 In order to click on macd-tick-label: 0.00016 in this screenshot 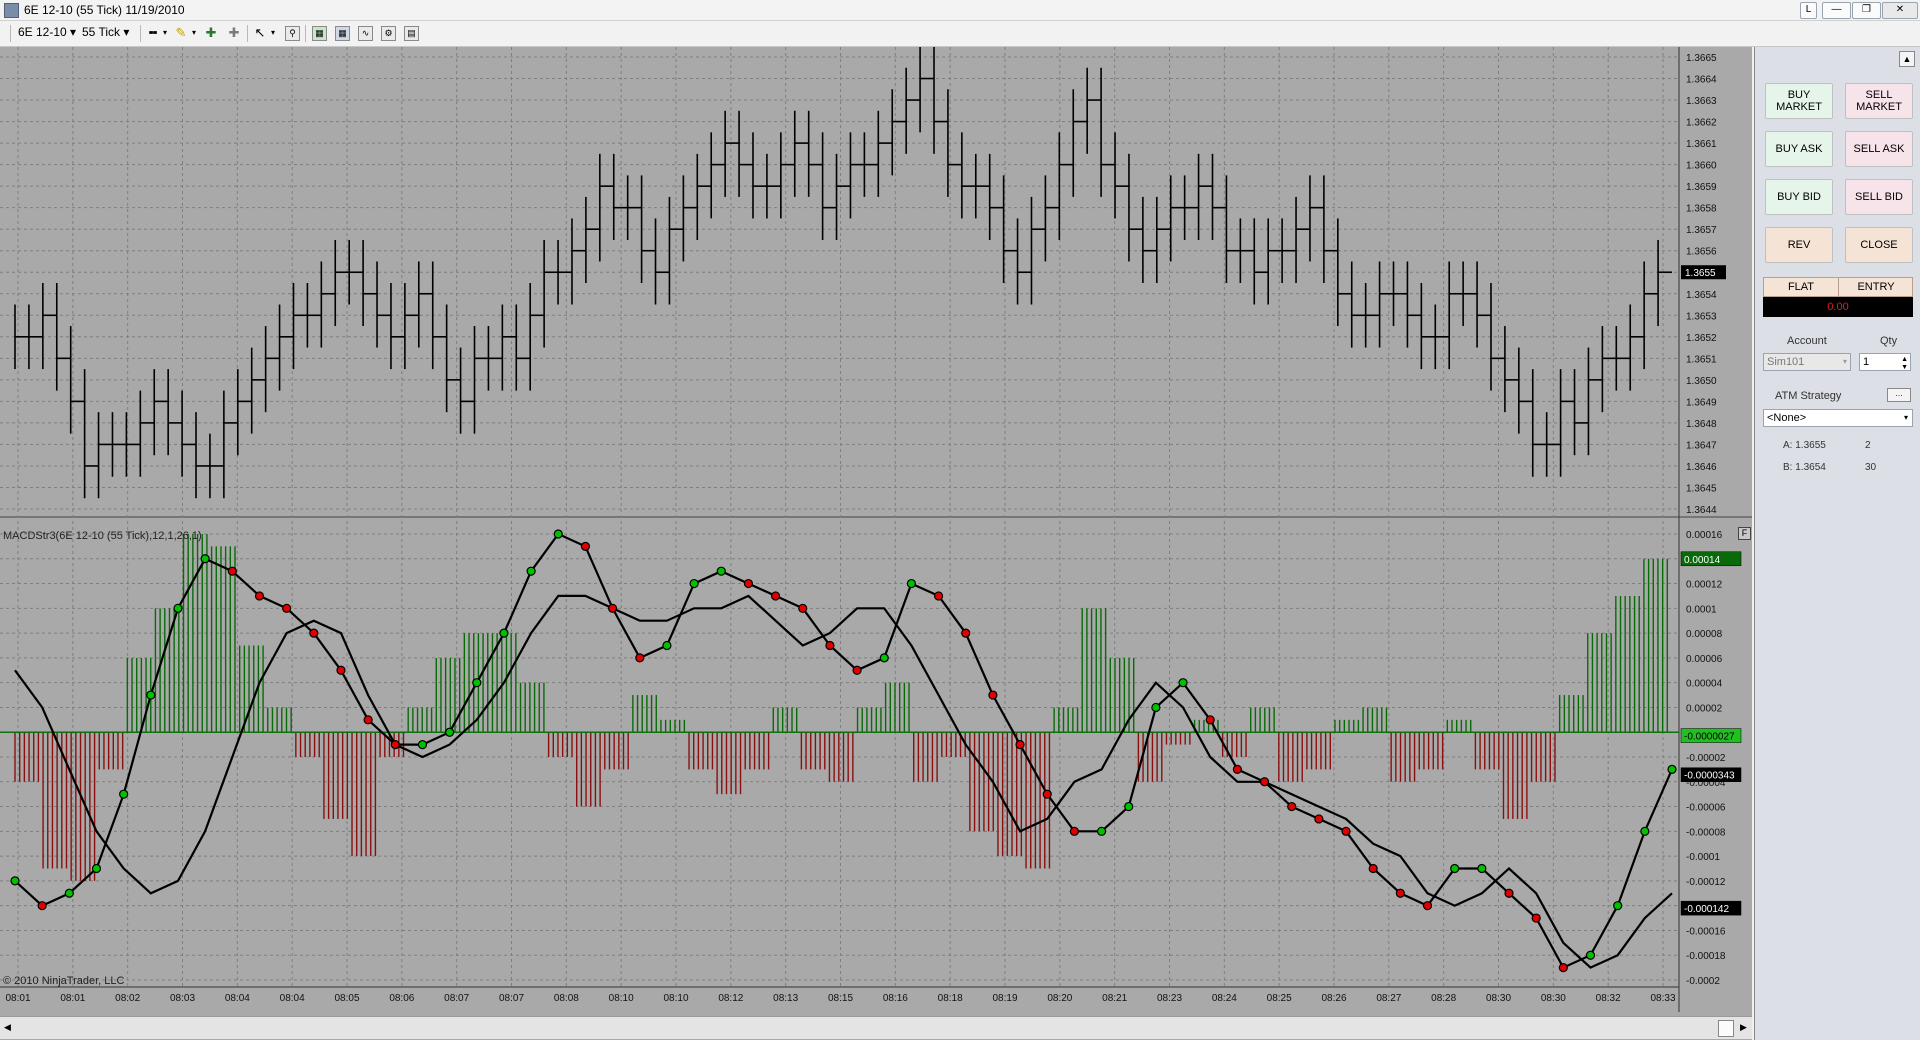, I will do `click(1704, 535)`.